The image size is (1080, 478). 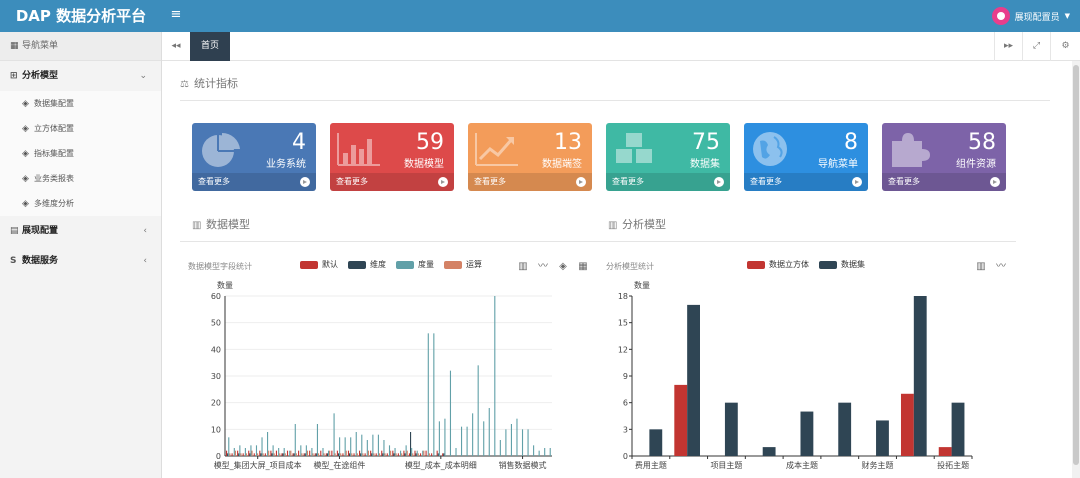 I want to click on tab-next-icon: ▸▸, so click(x=1008, y=46).